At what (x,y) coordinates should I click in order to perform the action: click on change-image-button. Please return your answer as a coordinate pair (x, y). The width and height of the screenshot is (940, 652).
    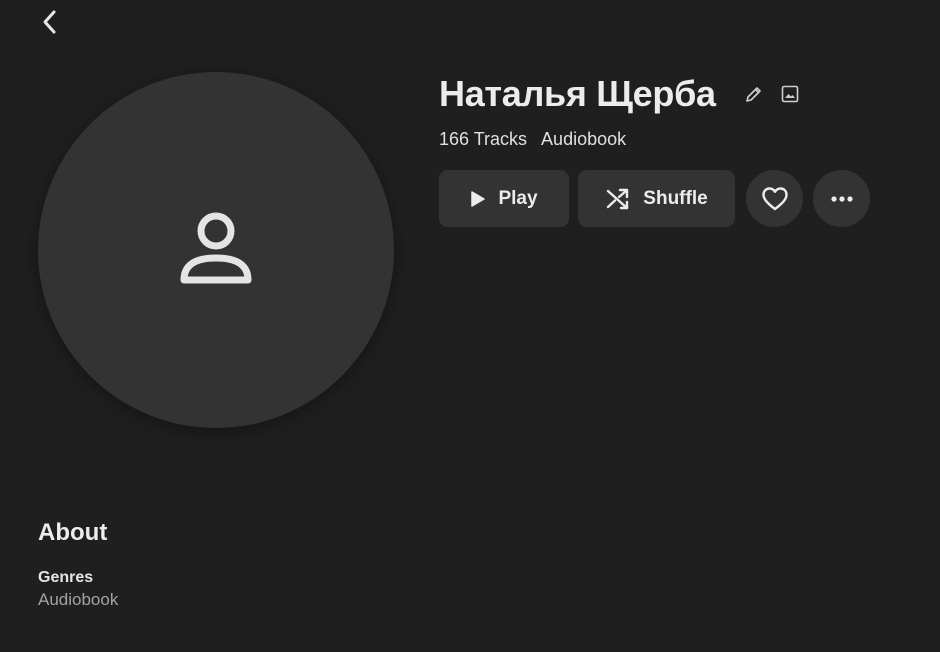
    Looking at the image, I should click on (790, 94).